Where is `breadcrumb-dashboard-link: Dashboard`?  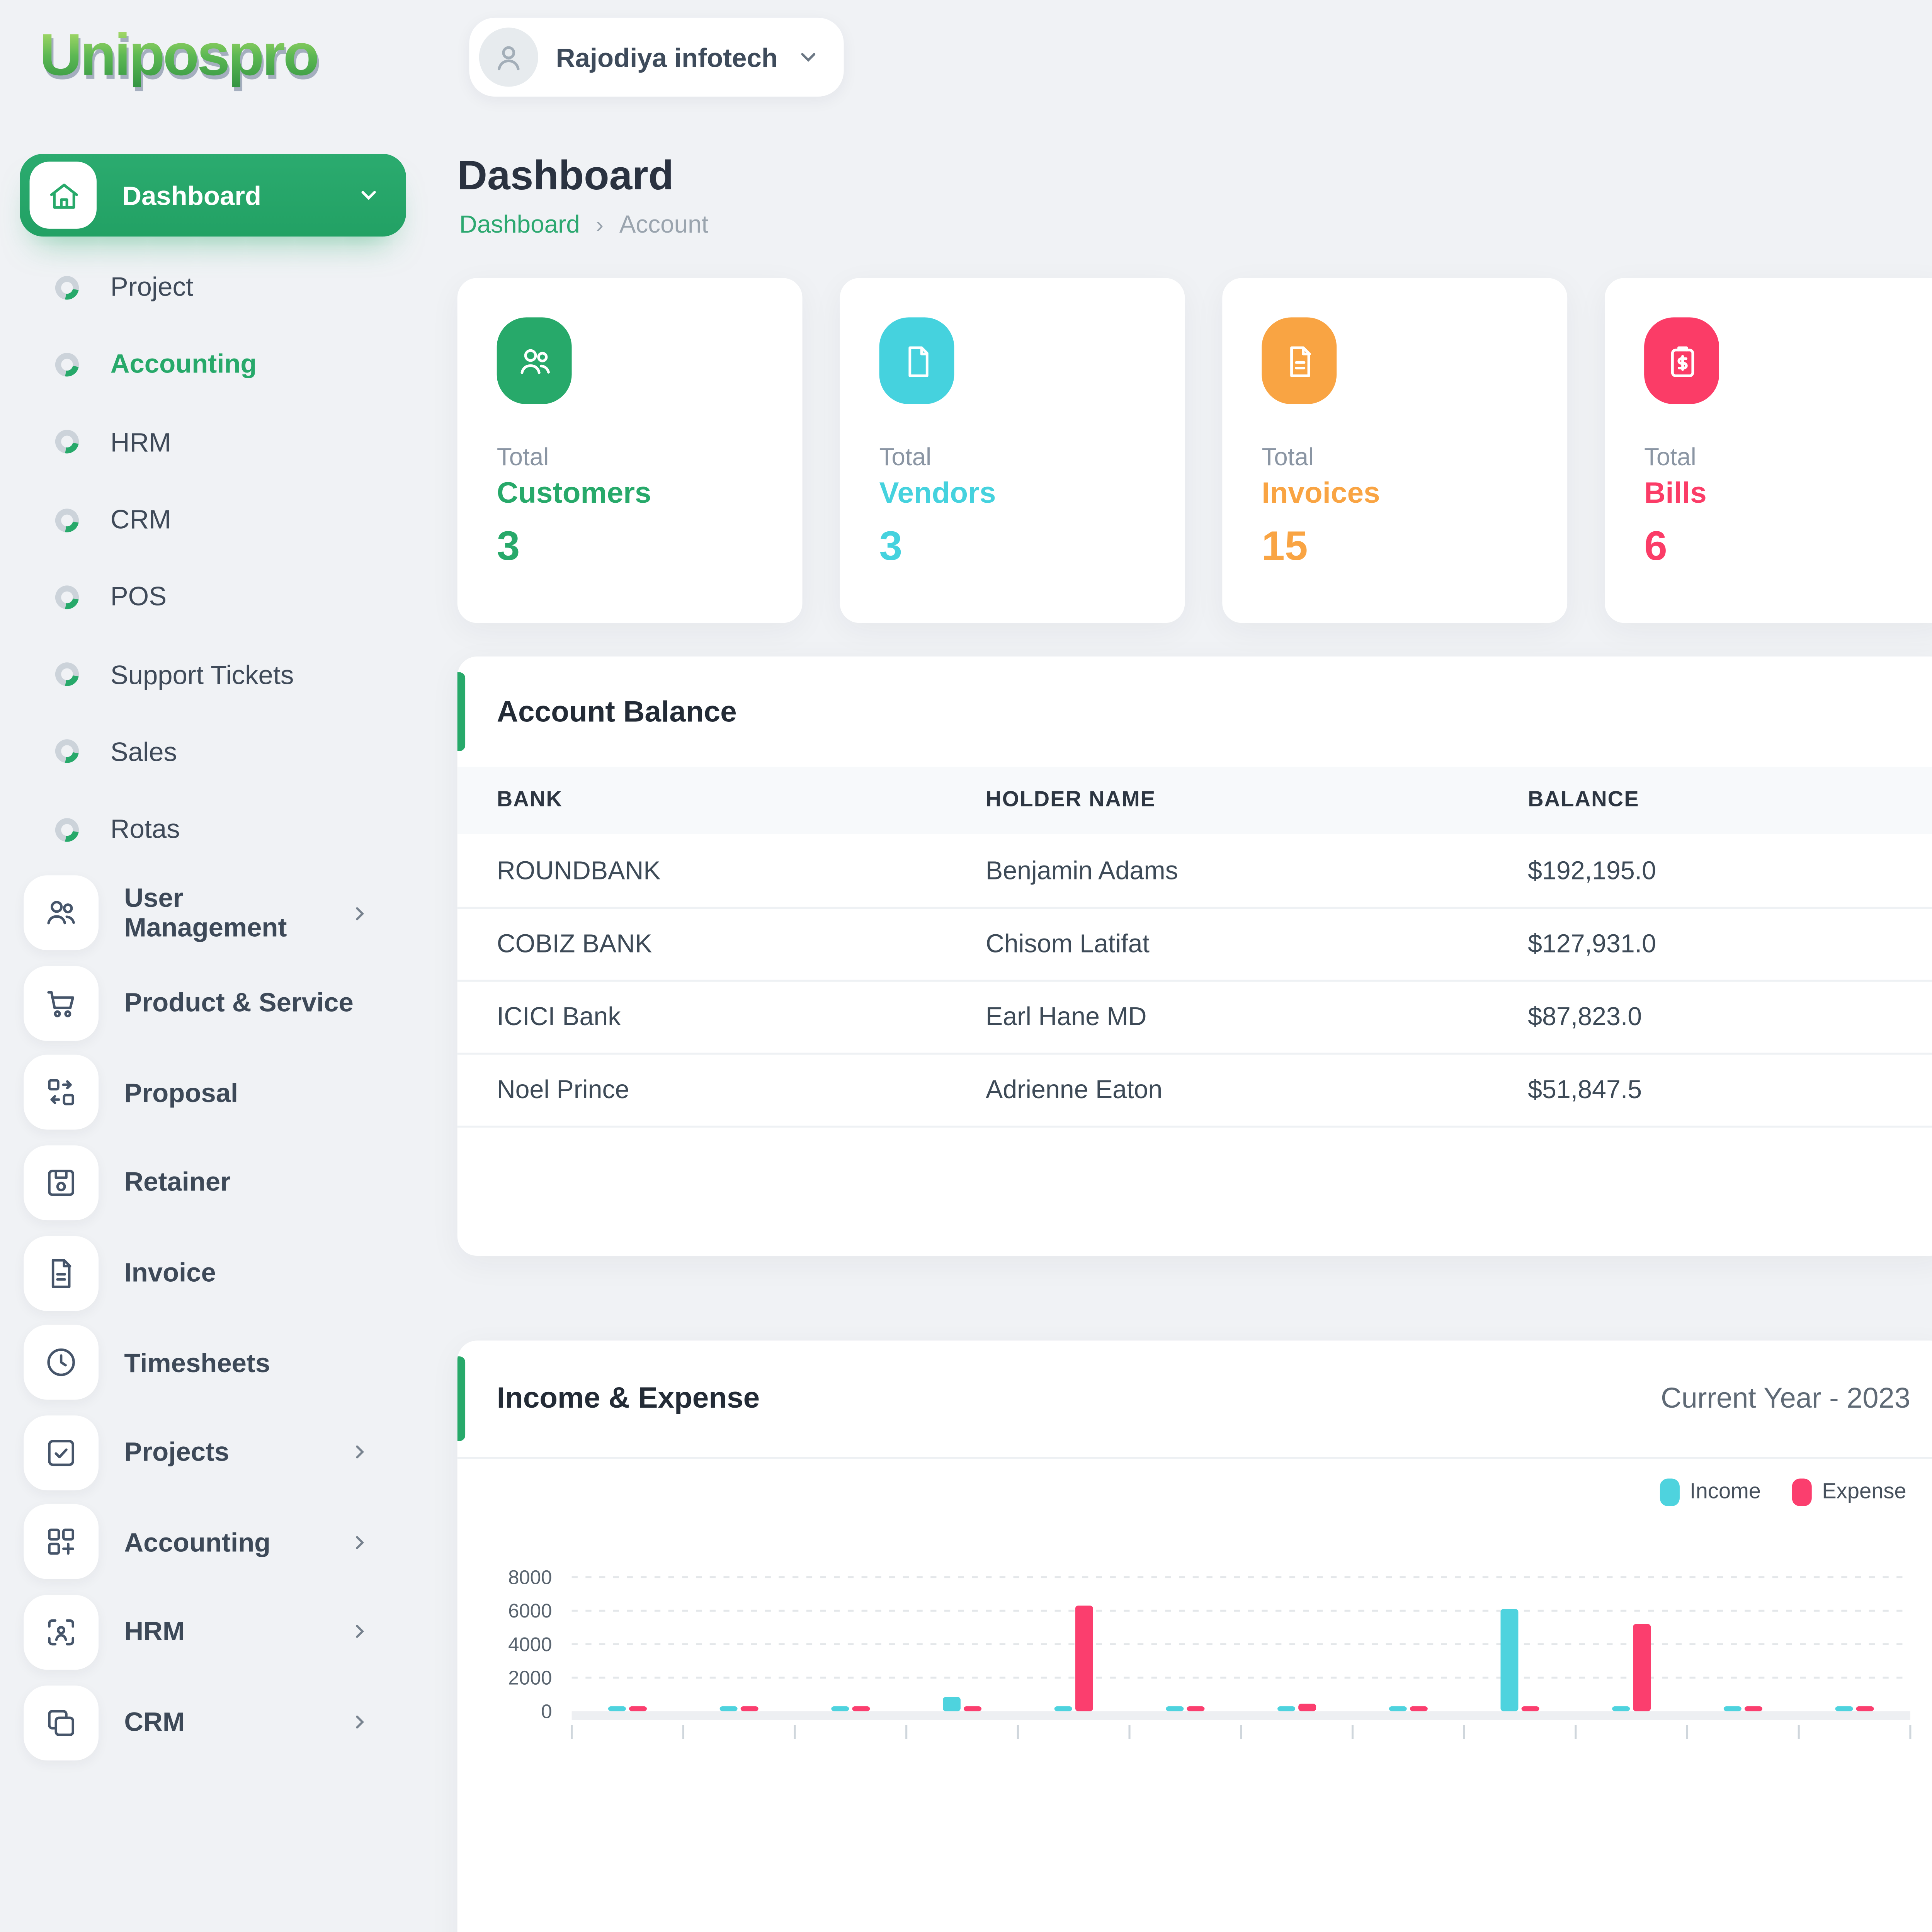
breadcrumb-dashboard-link: Dashboard is located at coordinates (519, 225).